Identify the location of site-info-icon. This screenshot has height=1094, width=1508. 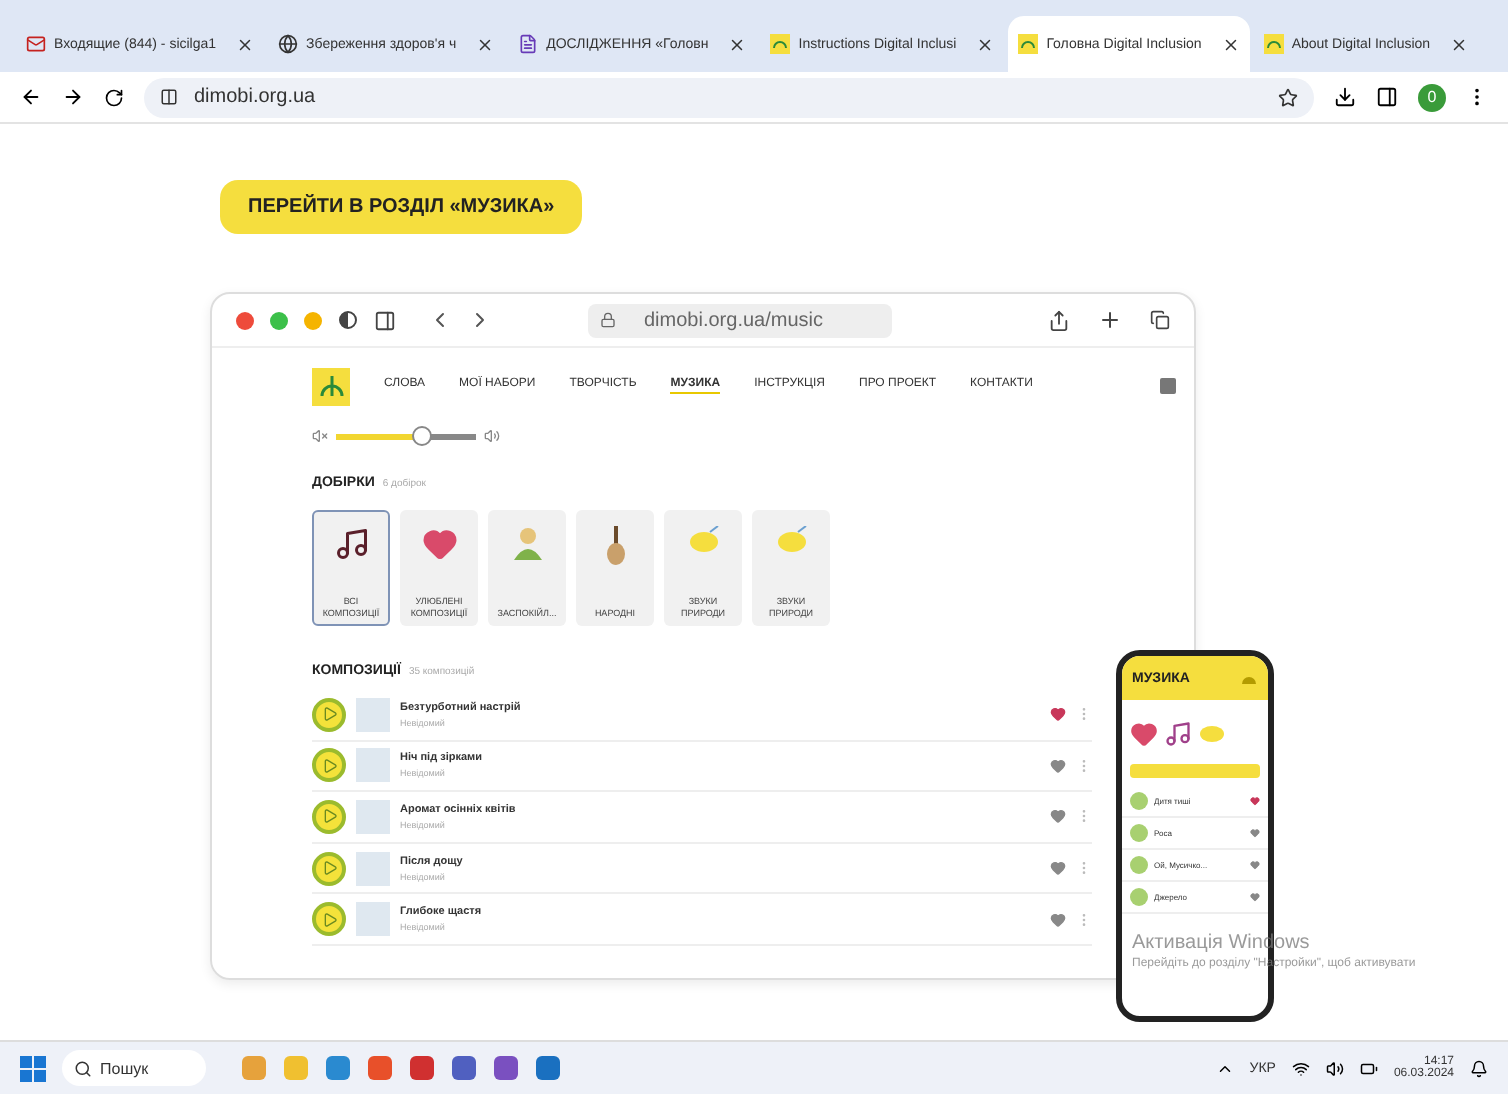
(169, 97).